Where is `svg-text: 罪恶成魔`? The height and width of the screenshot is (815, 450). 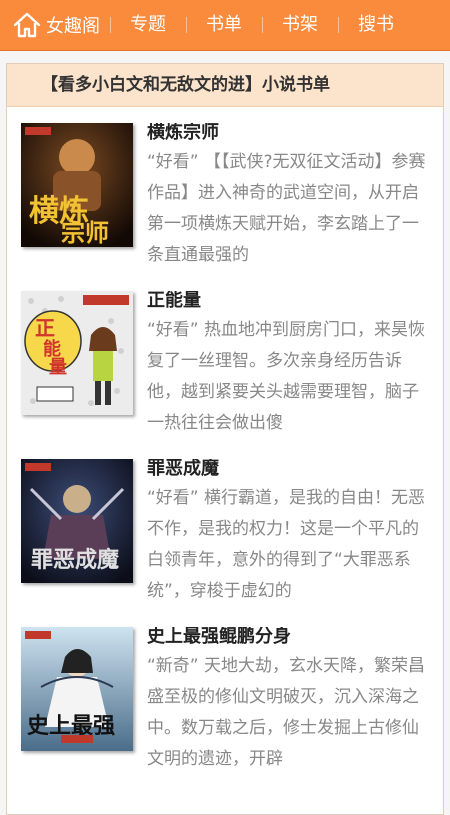
svg-text: 罪恶成魔 is located at coordinates (75, 560).